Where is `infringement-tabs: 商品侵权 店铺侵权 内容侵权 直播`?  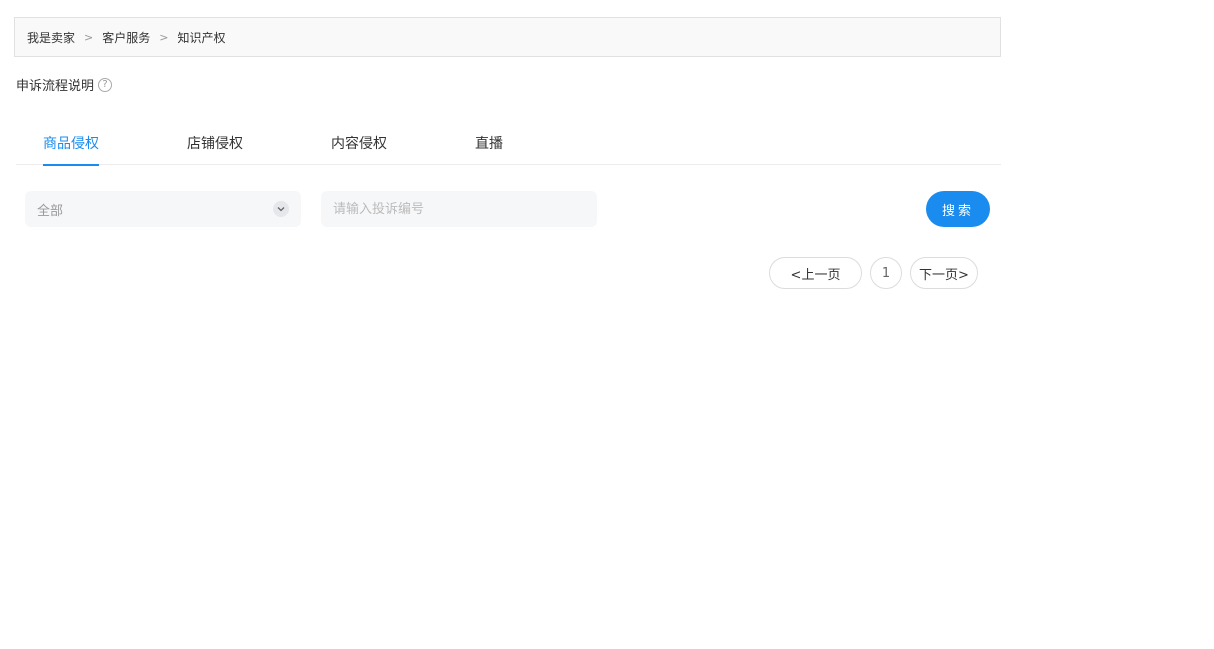 infringement-tabs: 商品侵权 店铺侵权 内容侵权 直播 is located at coordinates (508, 143).